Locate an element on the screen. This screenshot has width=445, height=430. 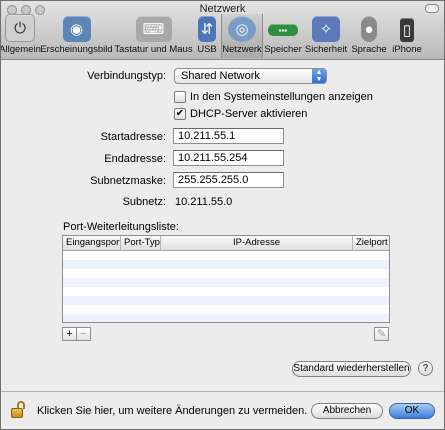
toolbar-item-tastatur-und-maus: ⌨ Tastatur und Maus is located at coordinates (153, 36).